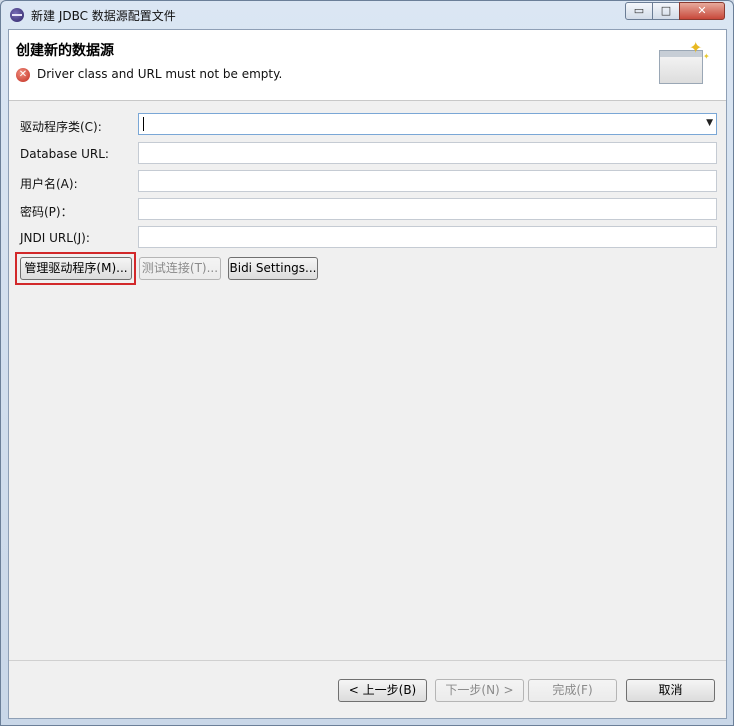 The width and height of the screenshot is (734, 726). What do you see at coordinates (55, 238) in the screenshot?
I see `jndi-url-label: JNDI URL(J):` at bounding box center [55, 238].